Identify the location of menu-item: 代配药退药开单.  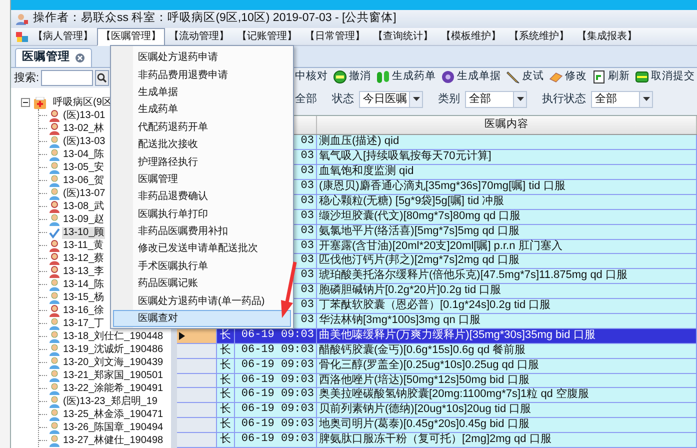
(202, 127).